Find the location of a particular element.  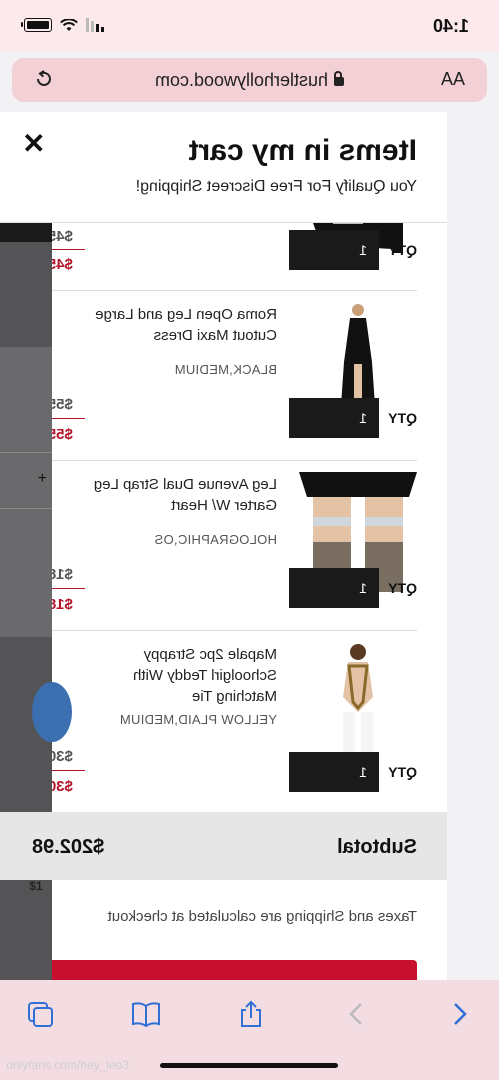

site-expand: + is located at coordinates (26, 480).